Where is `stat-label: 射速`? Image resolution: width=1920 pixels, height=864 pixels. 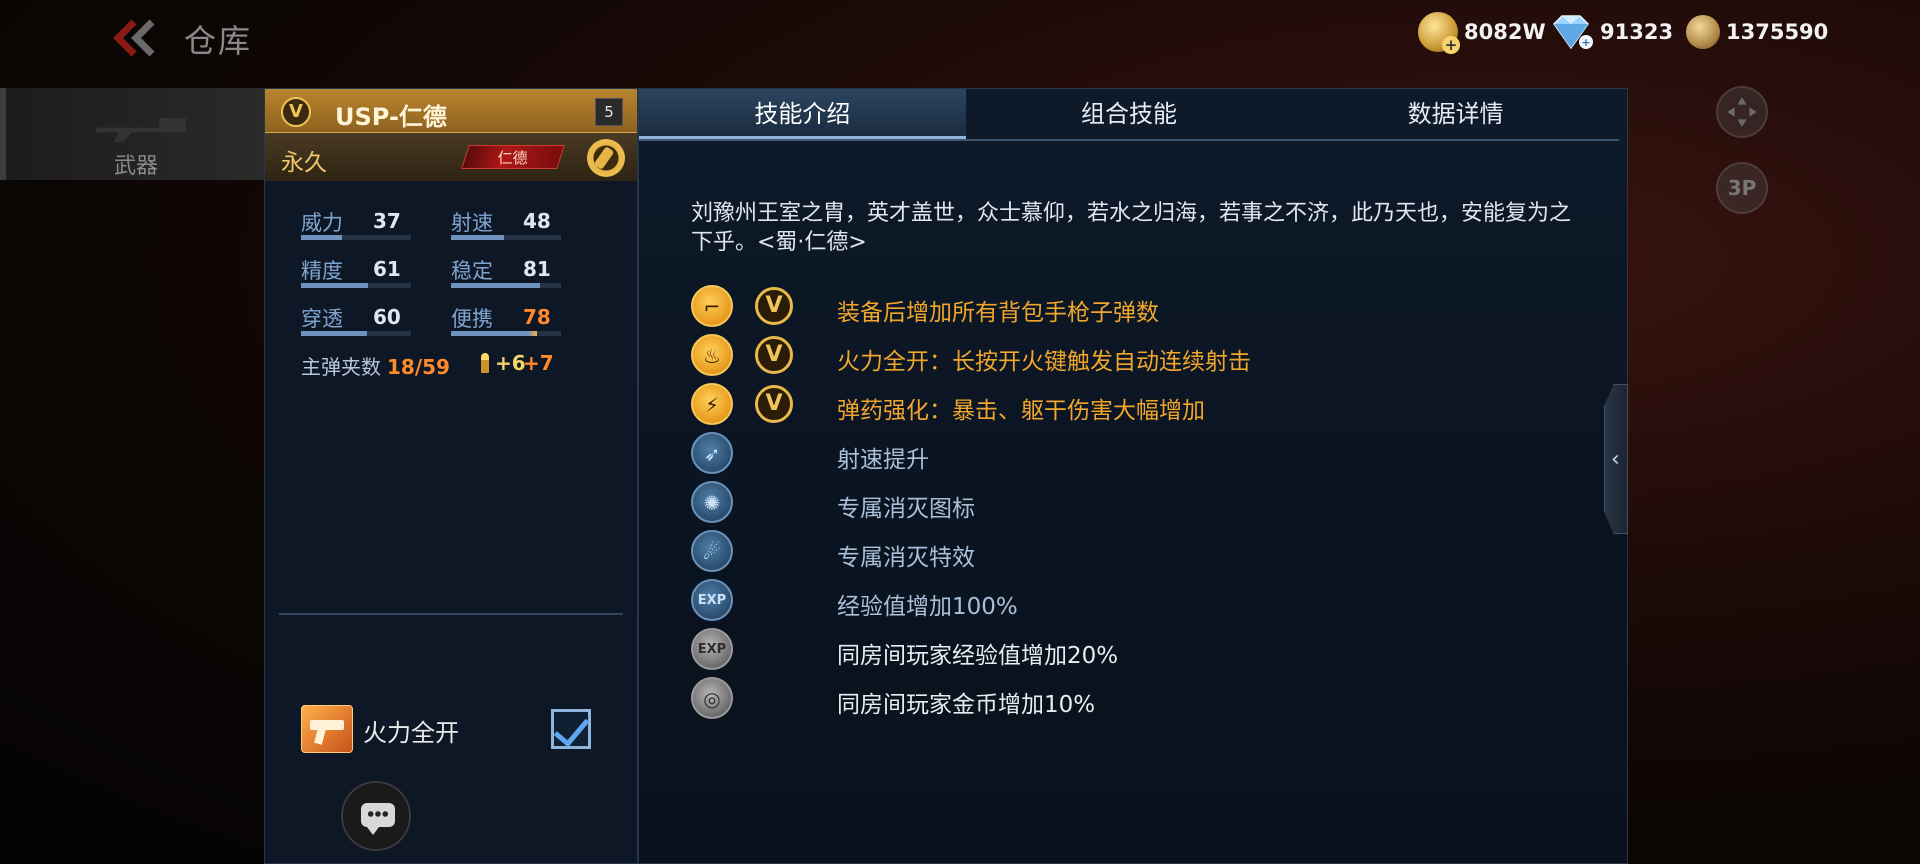
stat-label: 射速 is located at coordinates (472, 223).